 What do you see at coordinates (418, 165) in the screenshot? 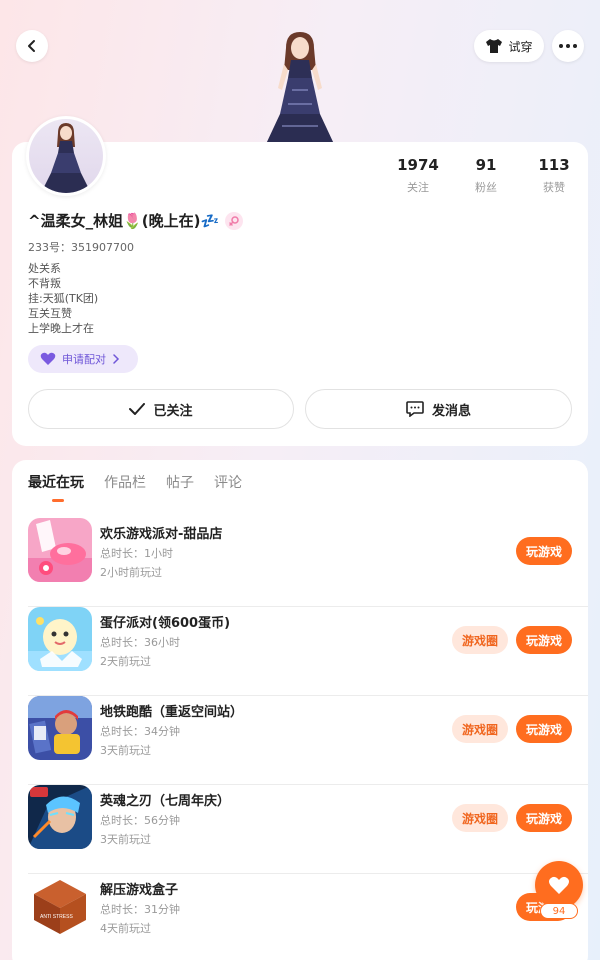
I see `stat-following-value: 1974` at bounding box center [418, 165].